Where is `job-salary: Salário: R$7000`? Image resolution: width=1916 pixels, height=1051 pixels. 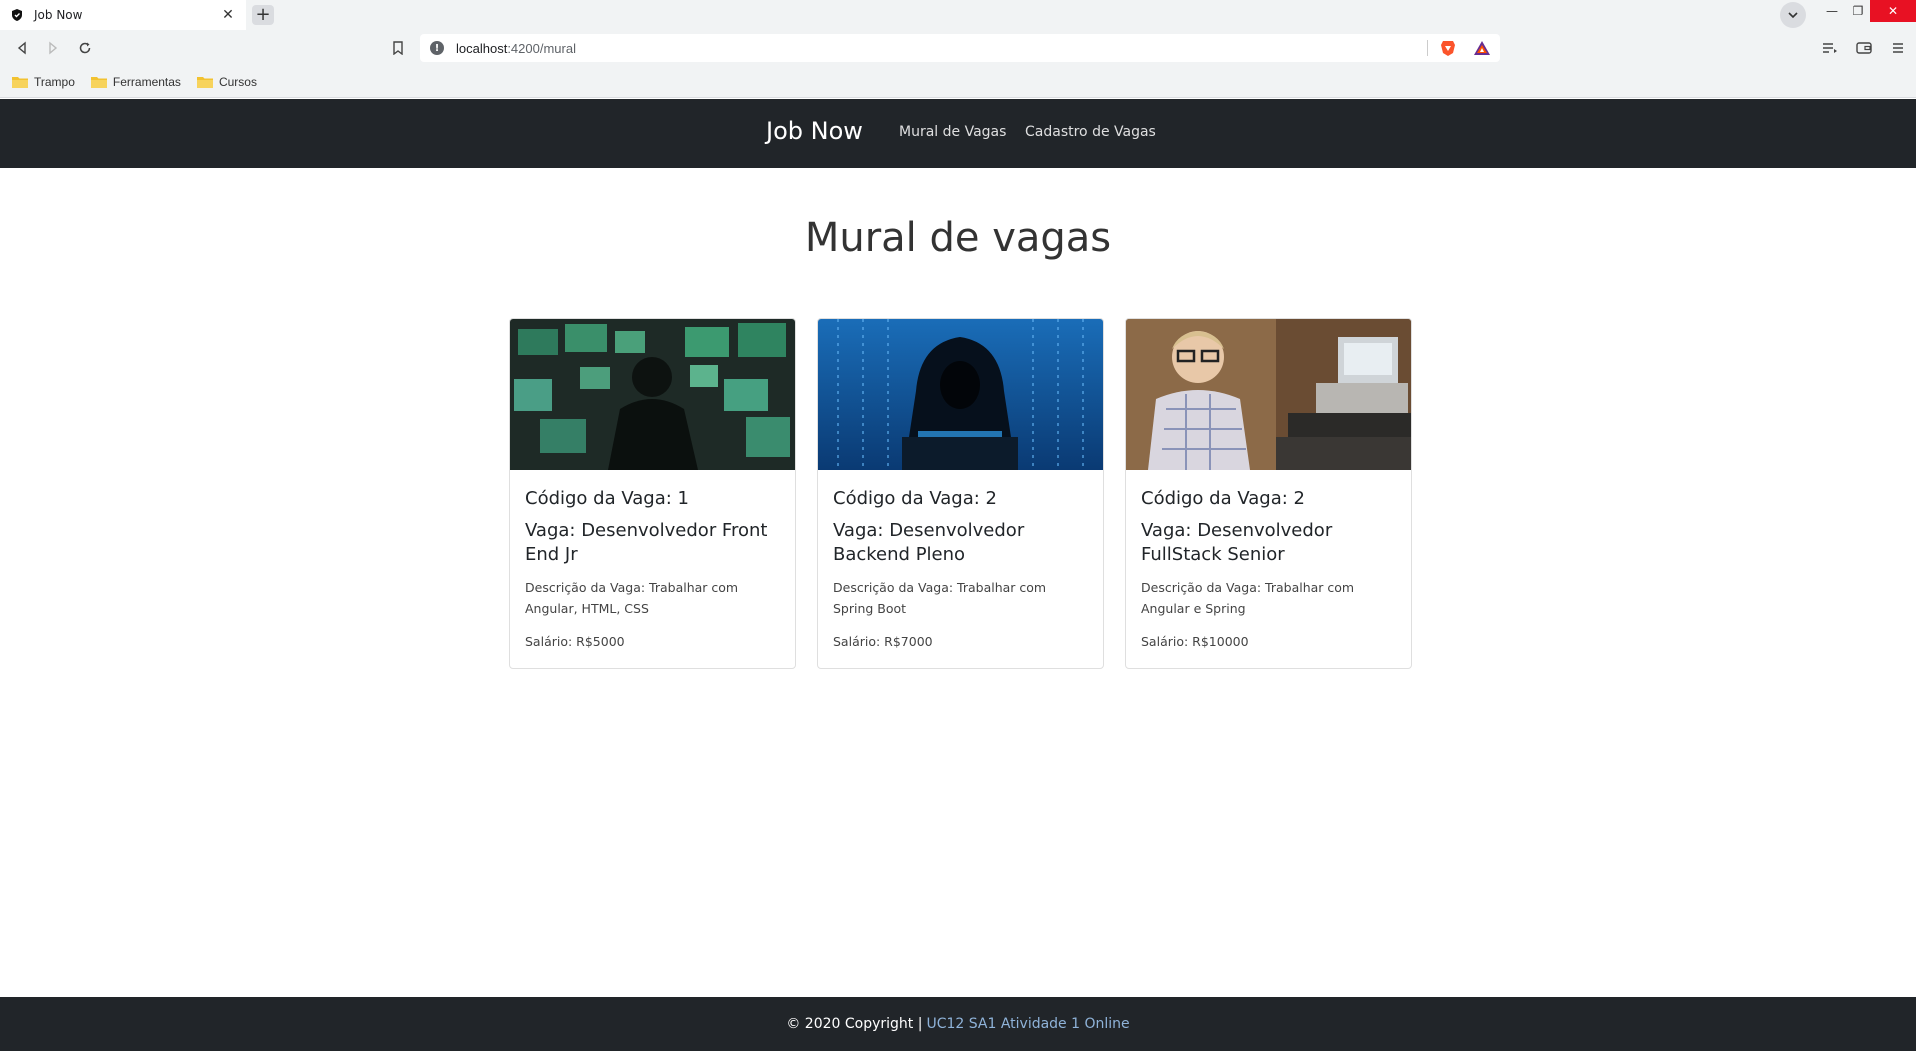
job-salary: Salário: R$7000 is located at coordinates (883, 641).